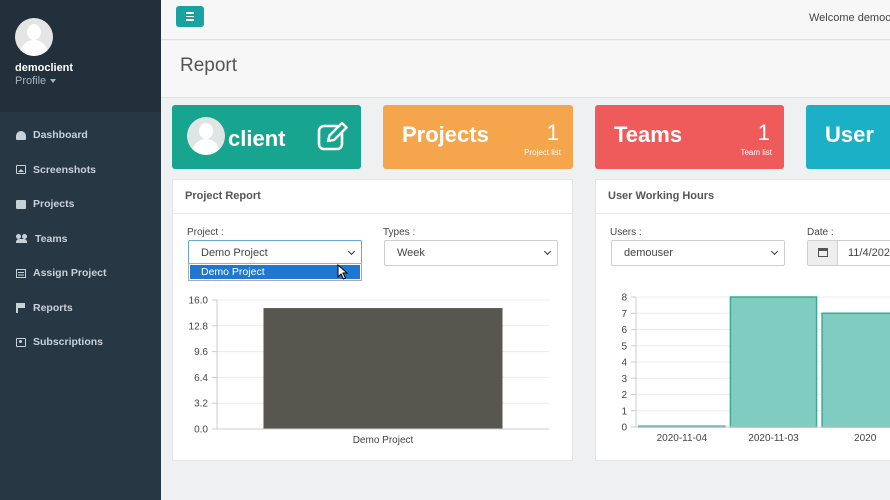  I want to click on y-tick-label: 4, so click(624, 363).